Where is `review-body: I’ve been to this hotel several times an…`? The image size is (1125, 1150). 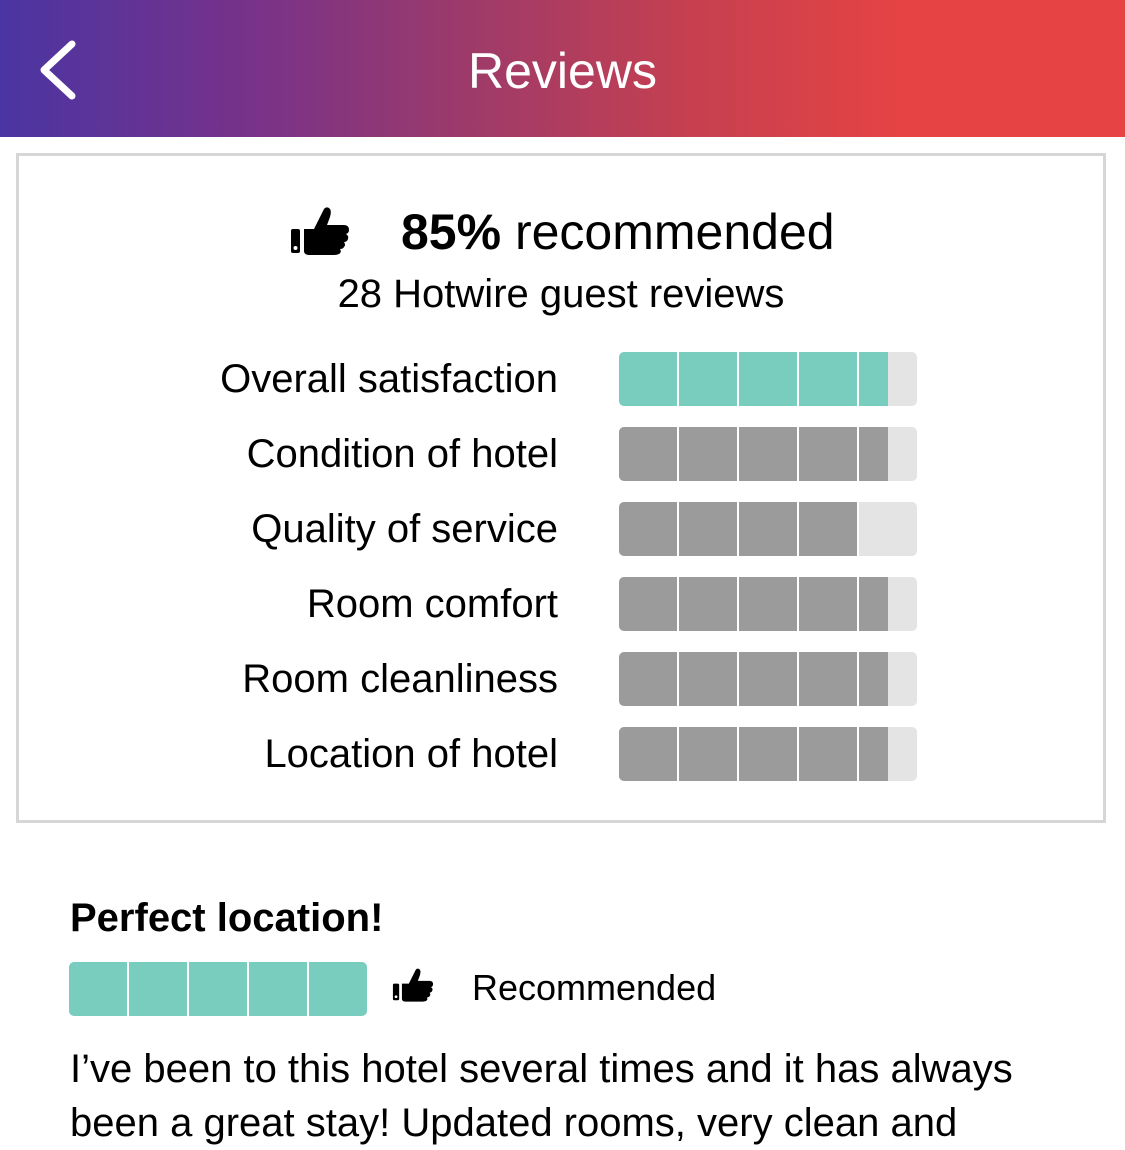
review-body: I’ve been to this hotel several times an… is located at coordinates (541, 1096).